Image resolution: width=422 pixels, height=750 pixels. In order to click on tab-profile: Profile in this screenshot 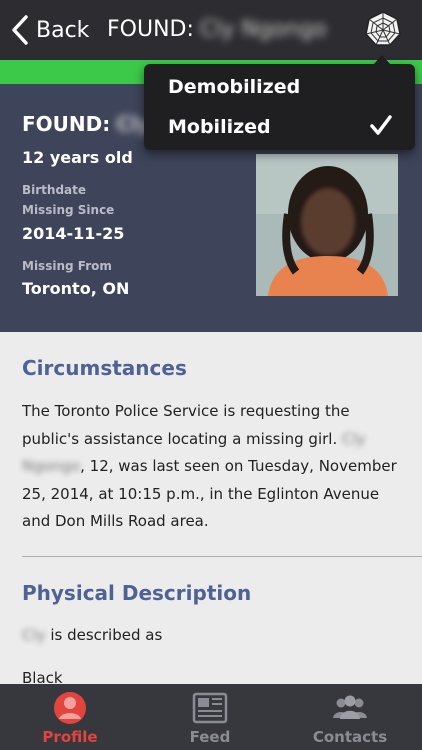, I will do `click(70, 717)`.